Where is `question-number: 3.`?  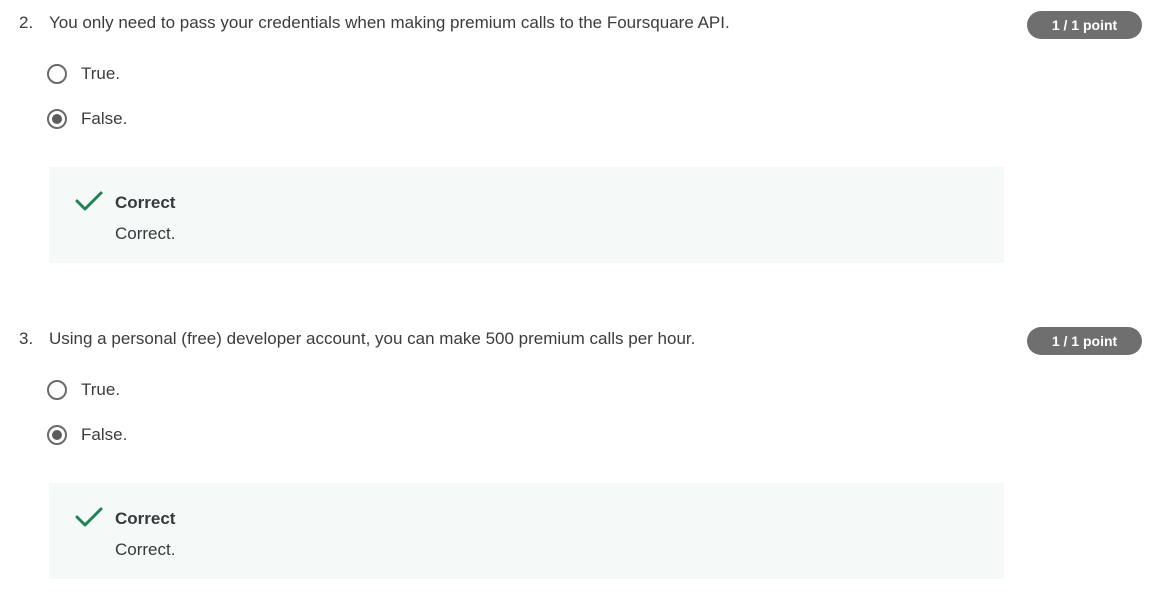
question-number: 3. is located at coordinates (26, 338).